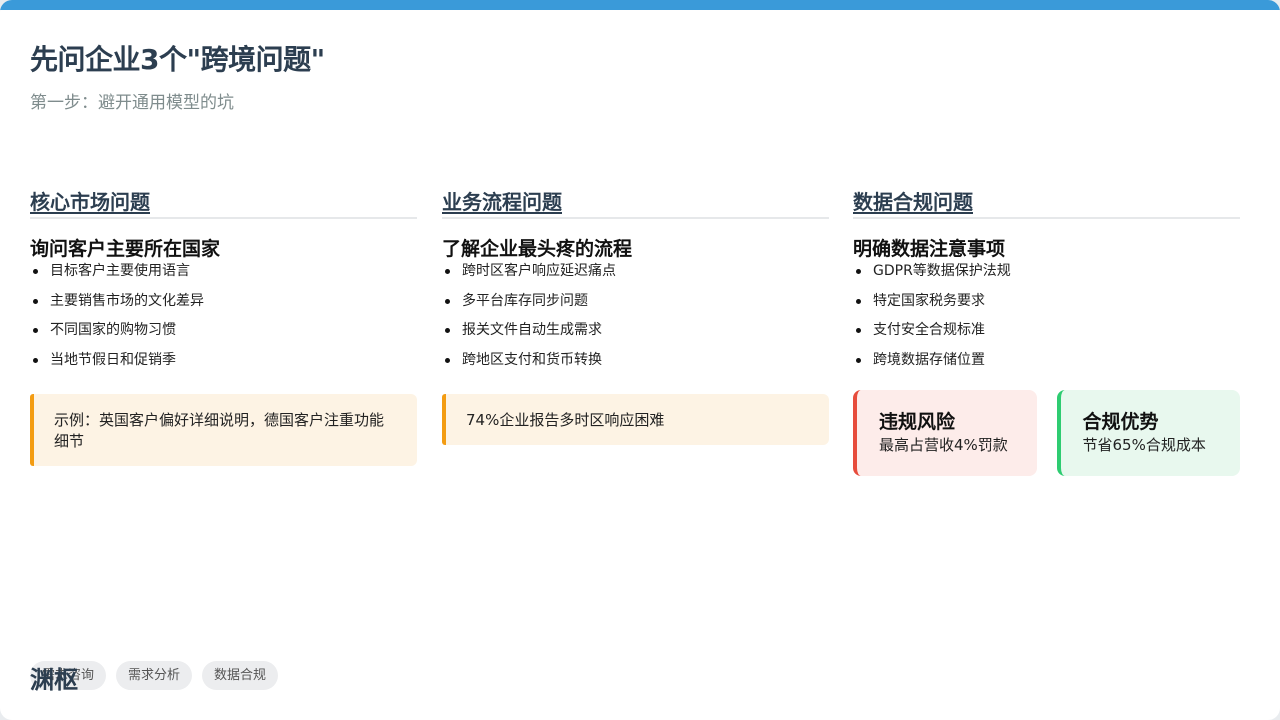  Describe the element at coordinates (54, 679) in the screenshot. I see `brand-logo: 渊枢` at that location.